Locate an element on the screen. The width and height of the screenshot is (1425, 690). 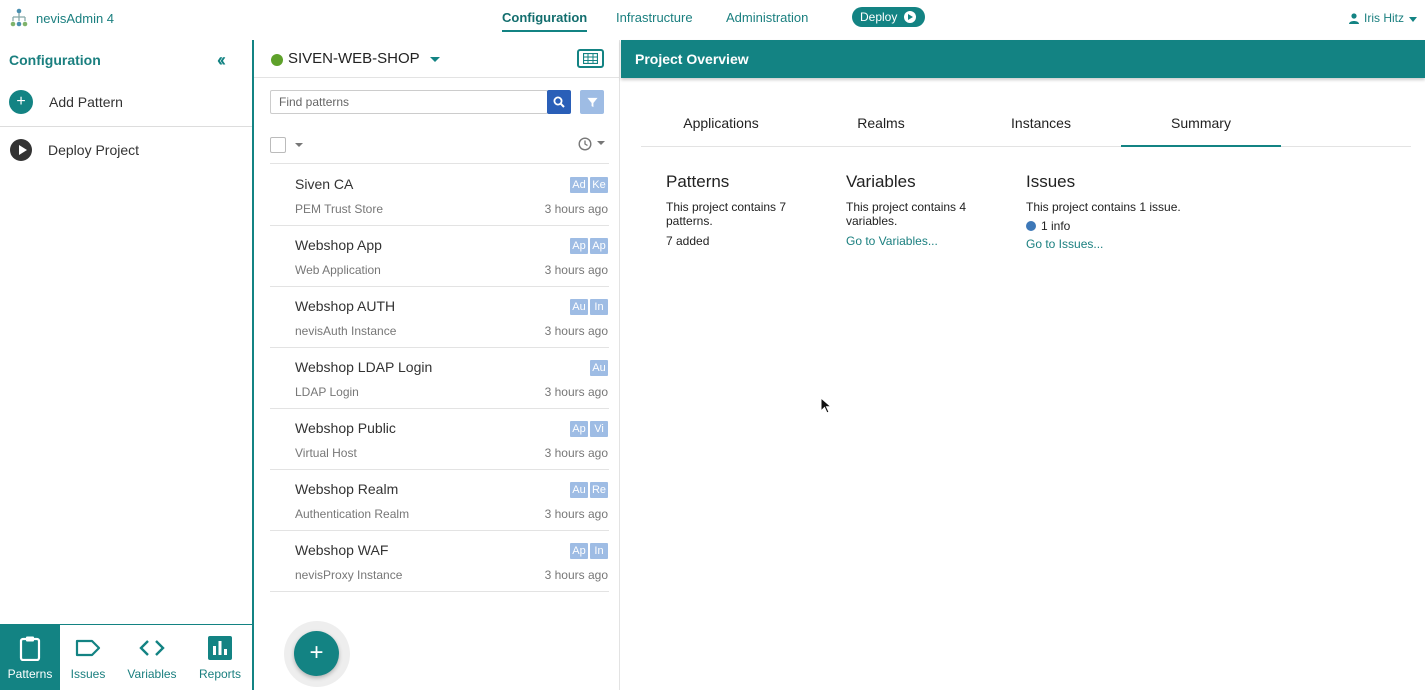
tab-applications: Applications is located at coordinates (721, 125).